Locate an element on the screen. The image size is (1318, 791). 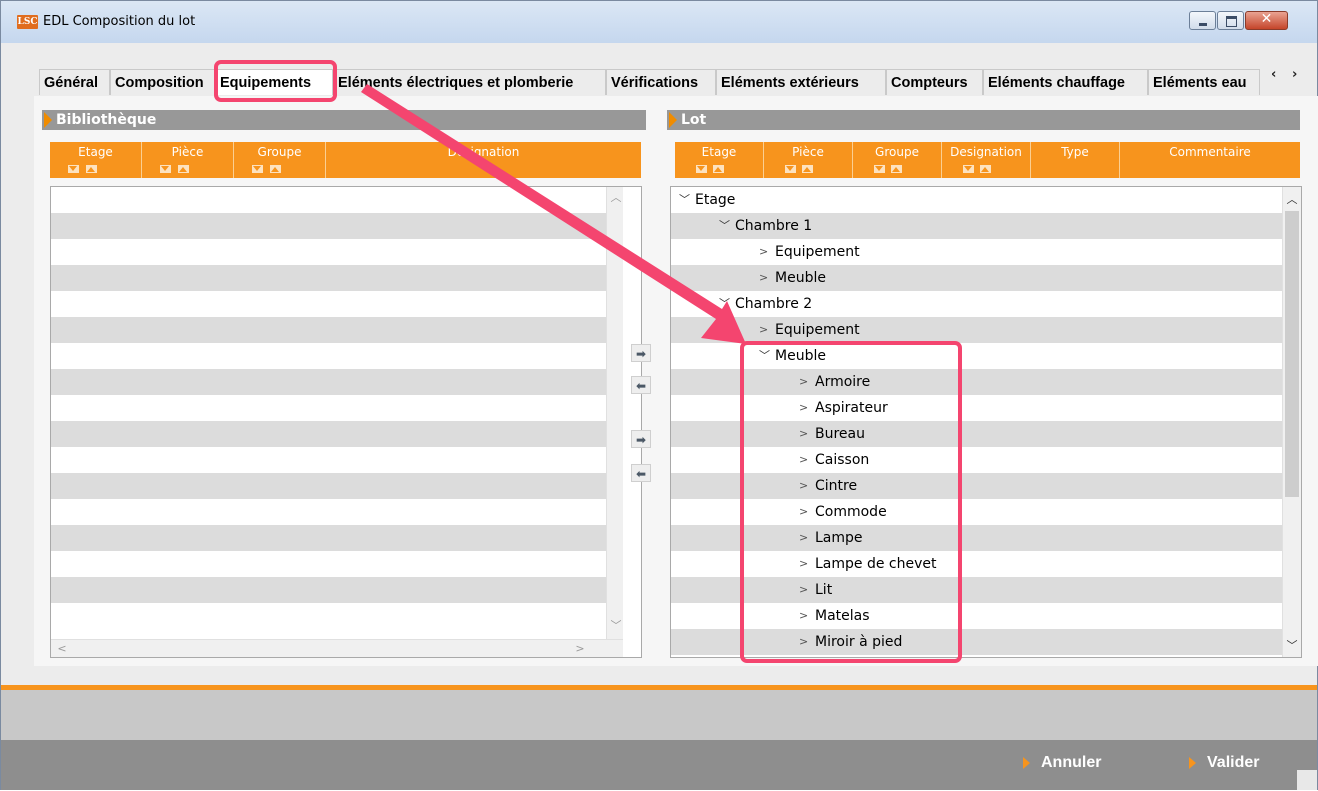
tab-scroll-left-icon: ‹ is located at coordinates (1273, 74).